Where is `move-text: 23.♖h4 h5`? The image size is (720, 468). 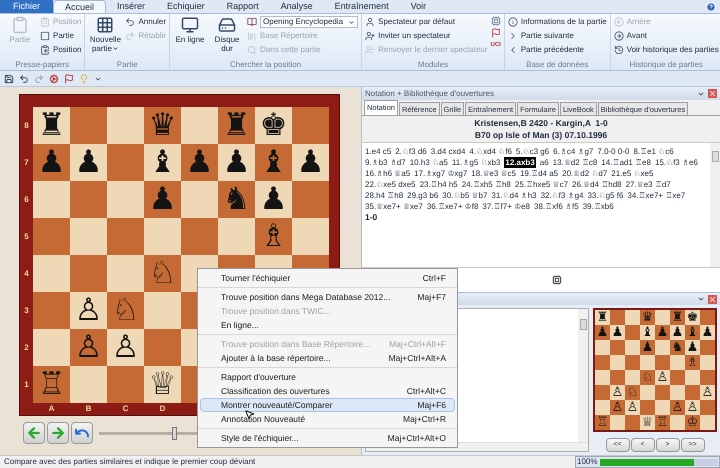
move-text: 23.♖h4 h5 is located at coordinates (439, 184).